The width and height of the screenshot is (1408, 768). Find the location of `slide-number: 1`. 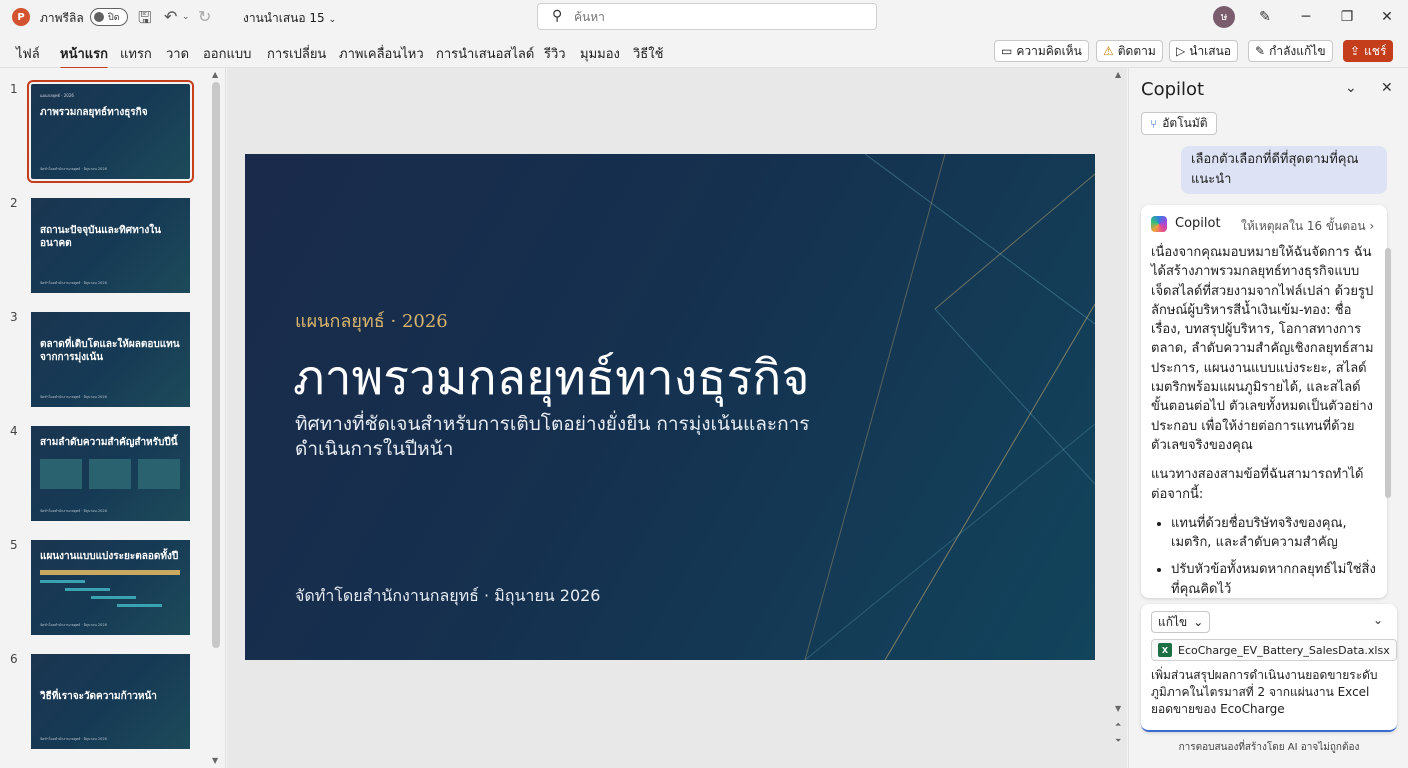

slide-number: 1 is located at coordinates (14, 89).